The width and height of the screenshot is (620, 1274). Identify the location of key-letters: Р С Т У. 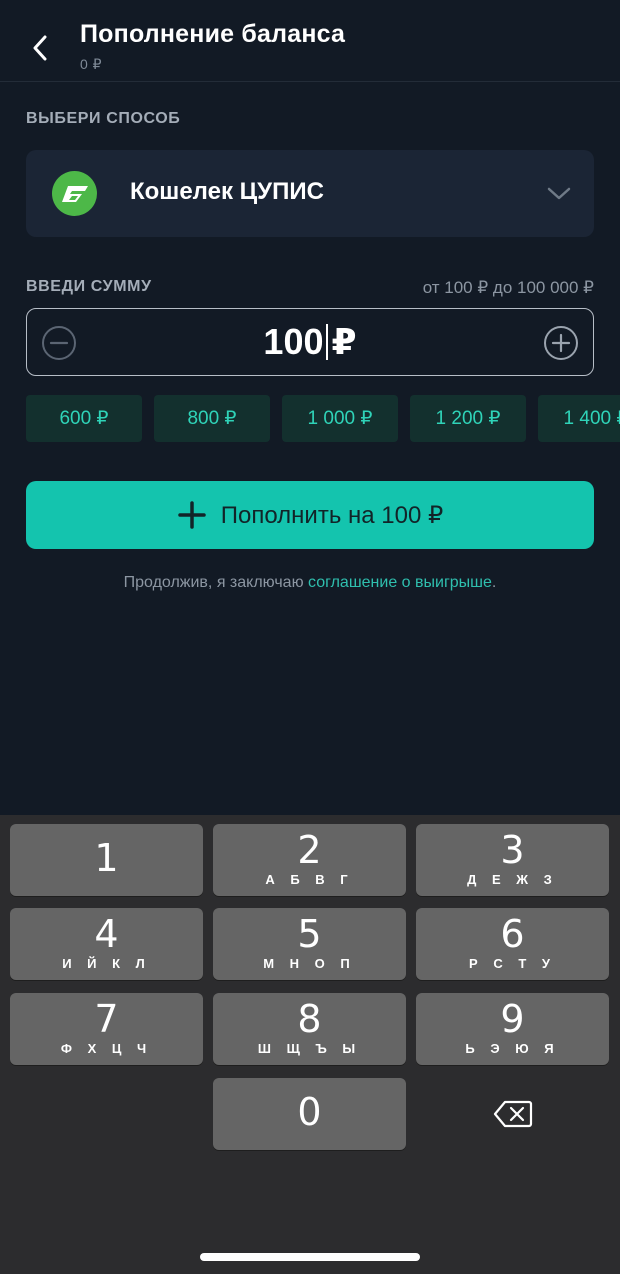
(512, 963).